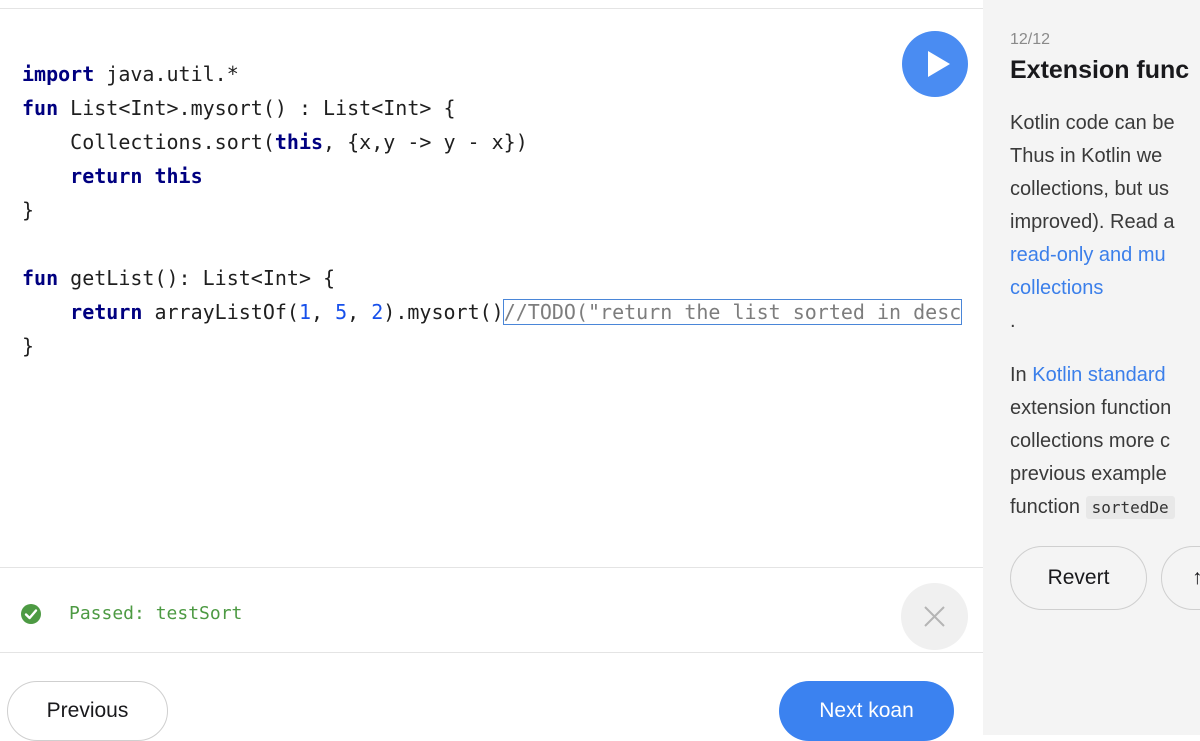  What do you see at coordinates (491, 176) in the screenshot?
I see `code-line: return this` at bounding box center [491, 176].